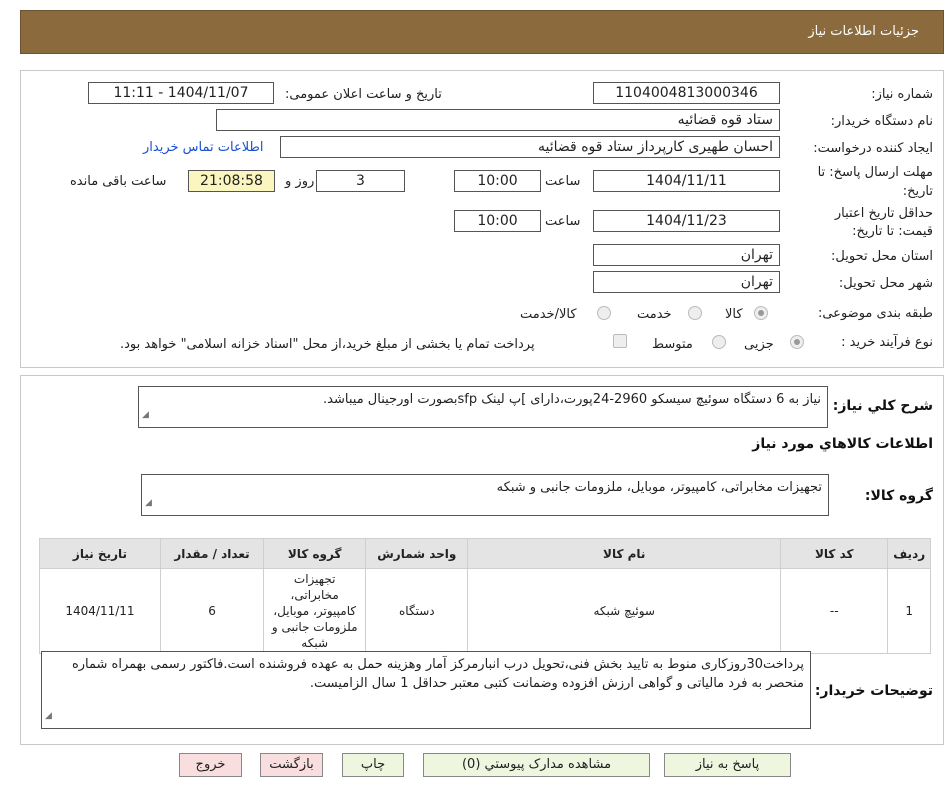 This screenshot has width=951, height=798. Describe the element at coordinates (917, 191) in the screenshot. I see `deadline-label-date: تاریخ:` at that location.